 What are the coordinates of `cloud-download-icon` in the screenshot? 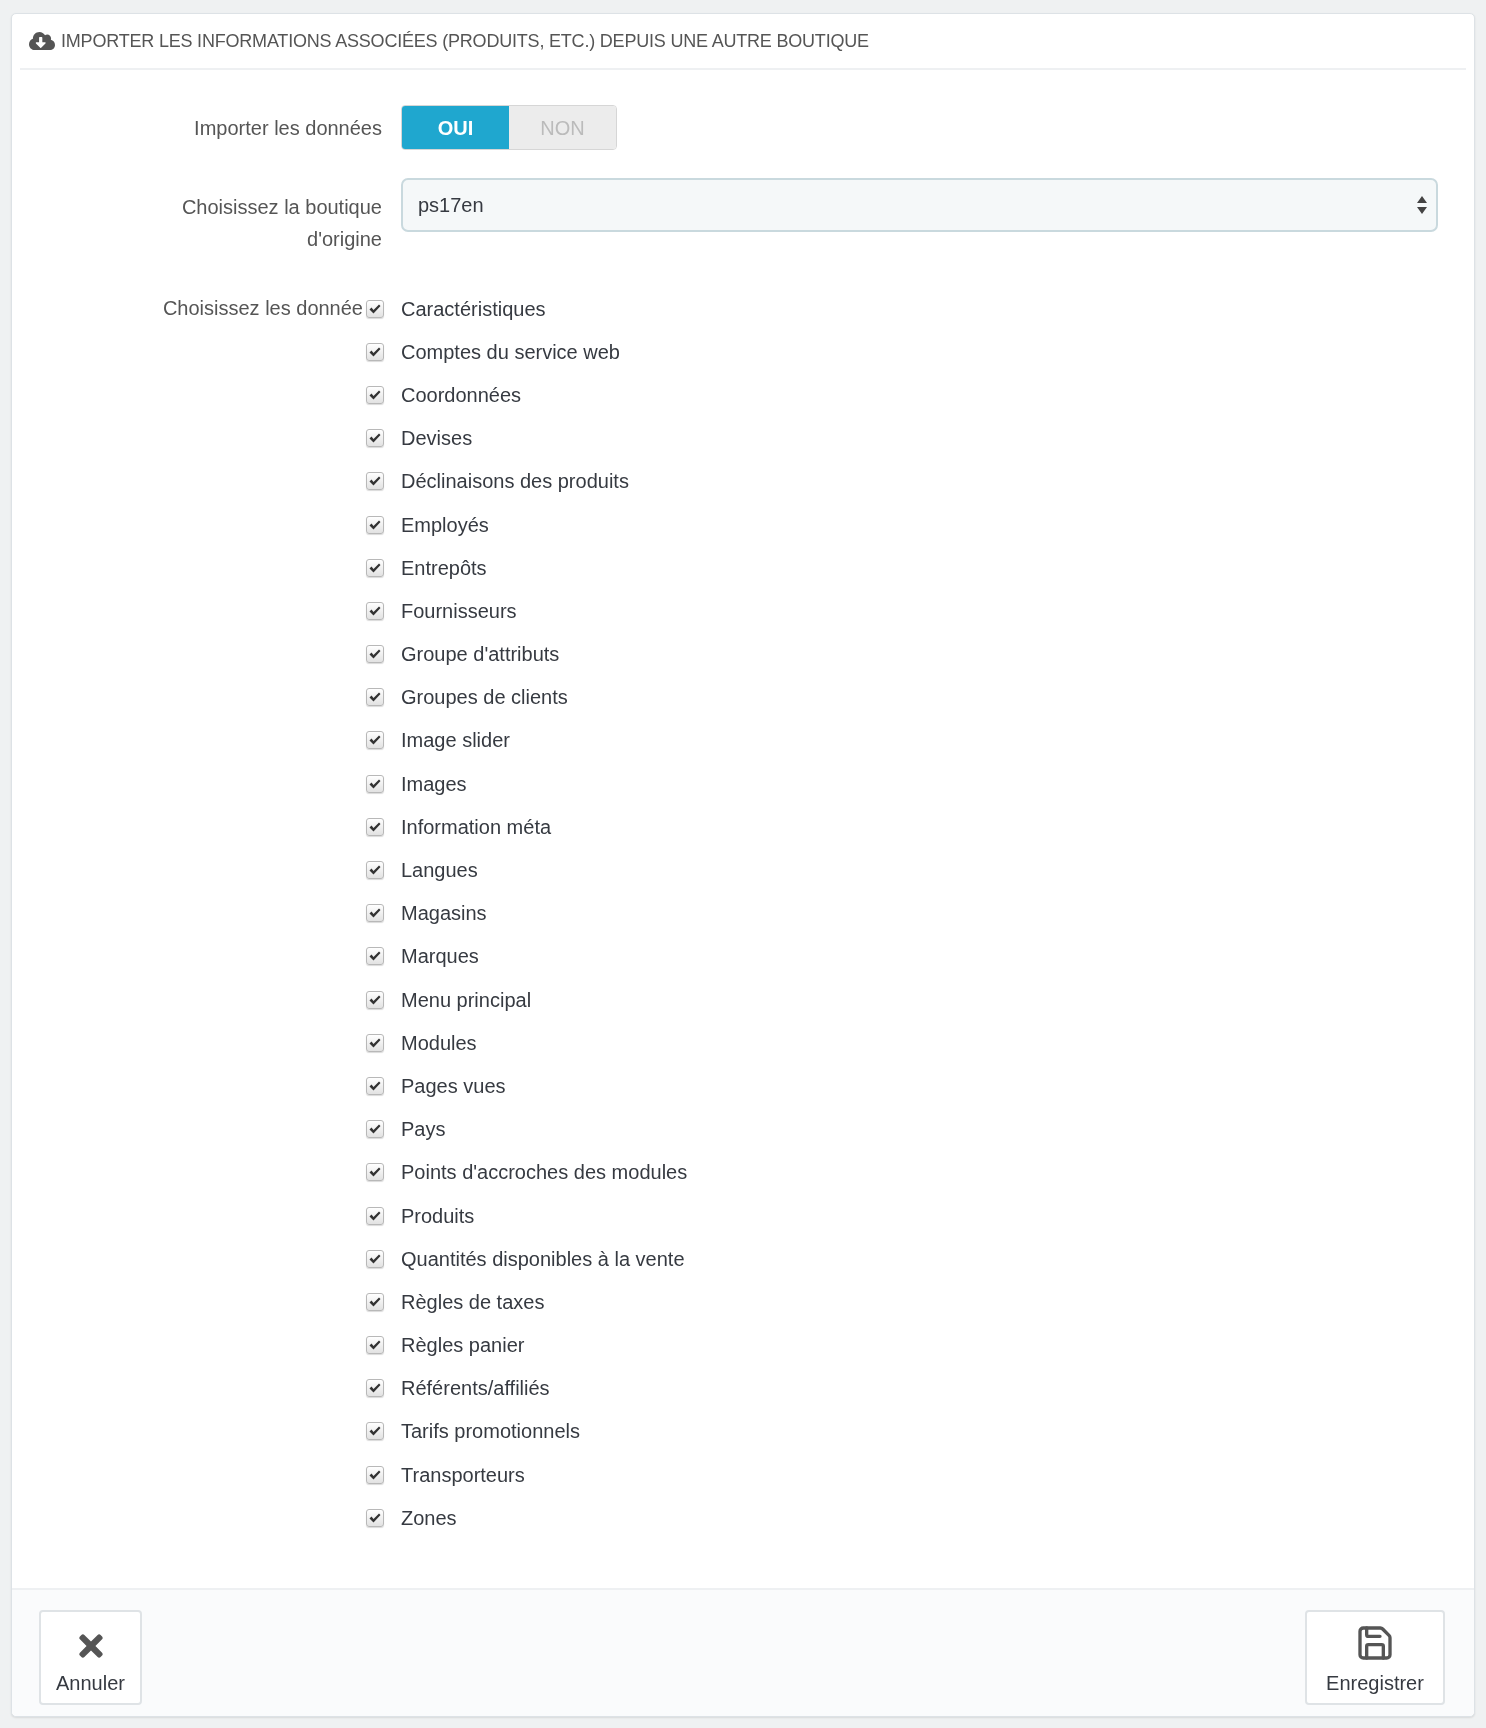 It's located at (42, 41).